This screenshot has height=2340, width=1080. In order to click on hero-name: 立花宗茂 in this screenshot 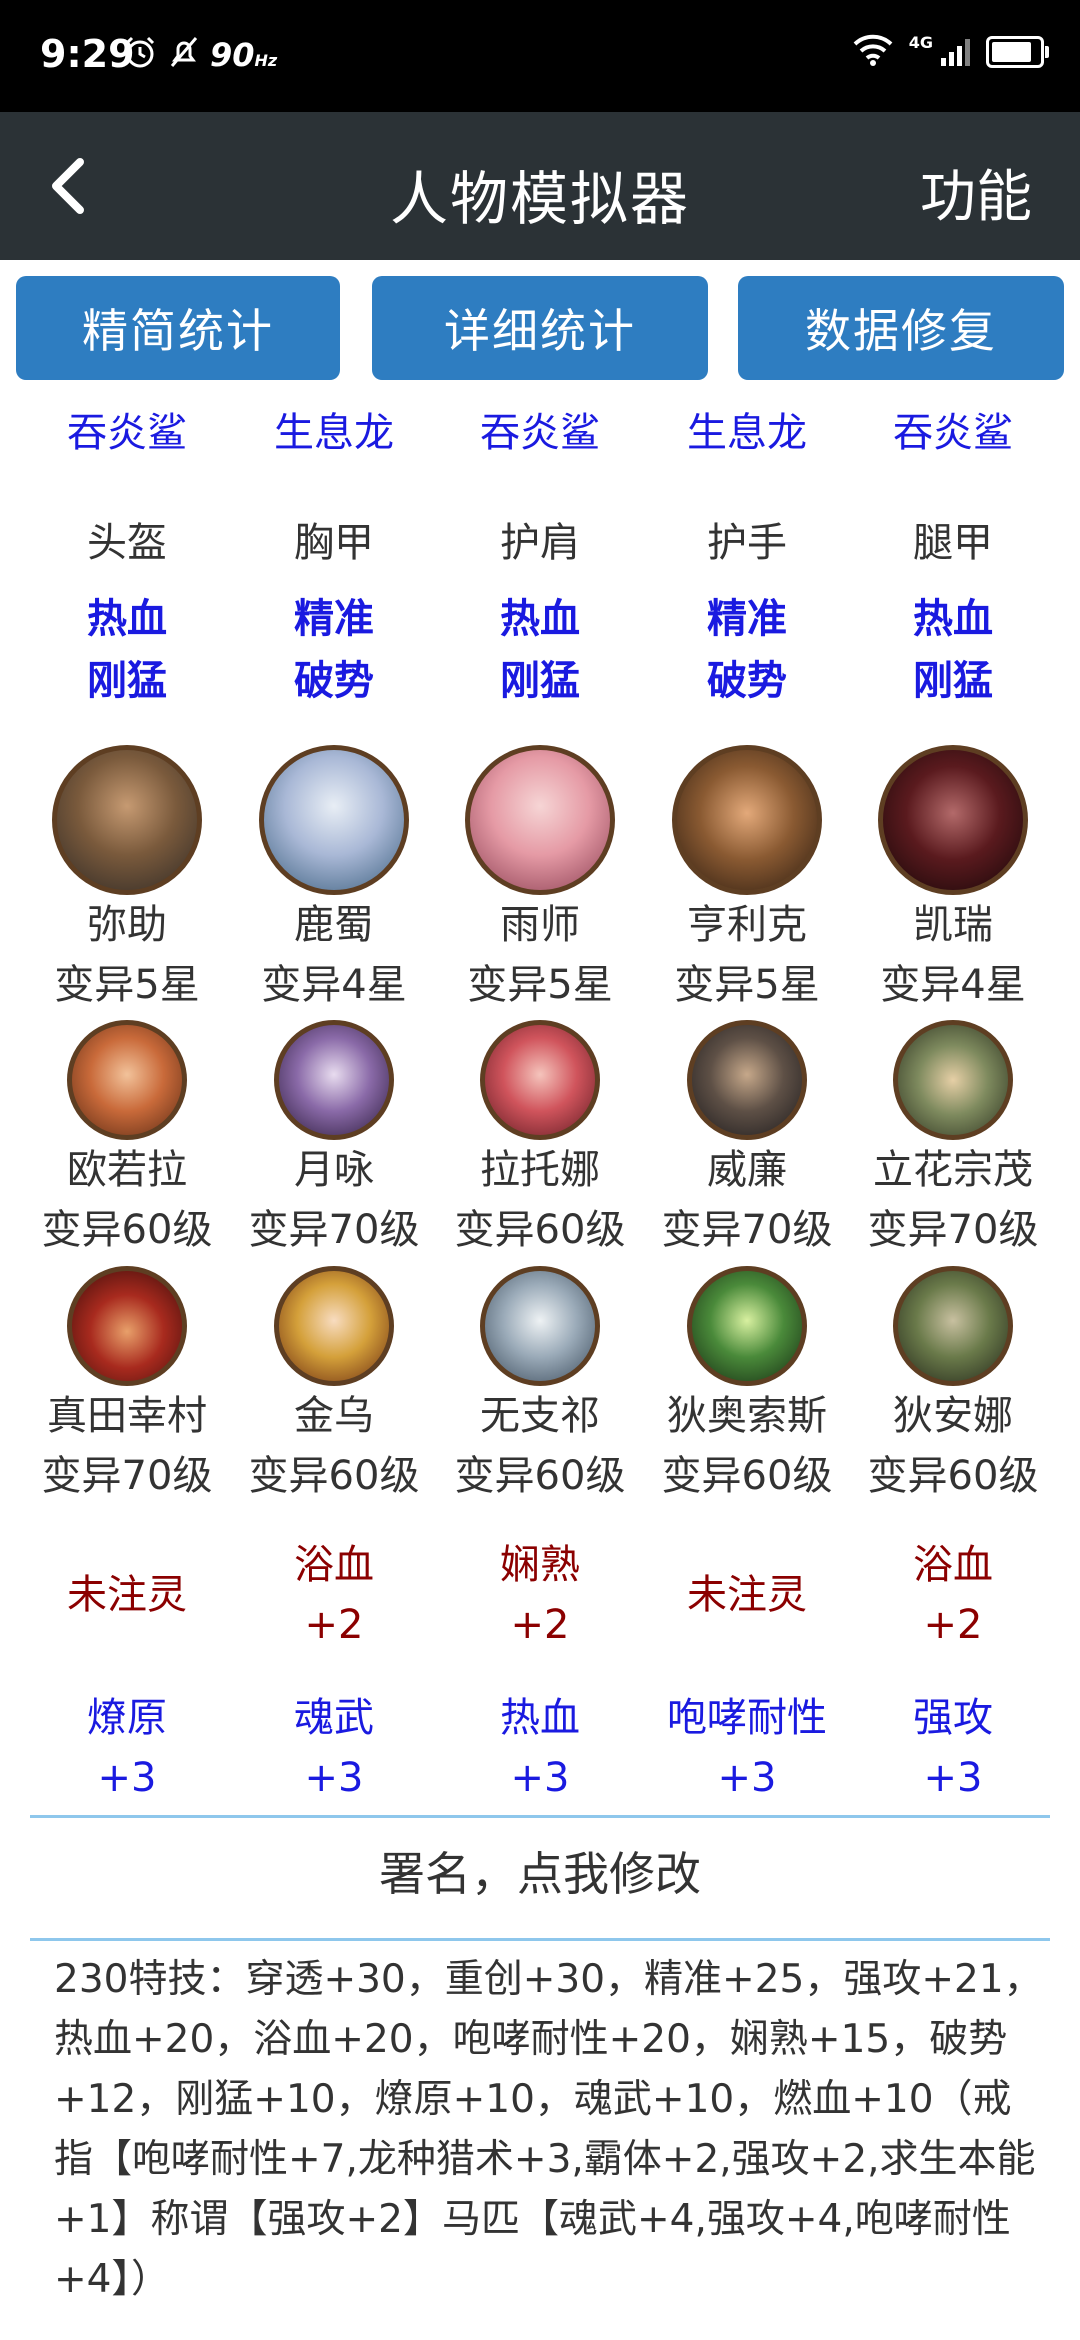, I will do `click(953, 1170)`.